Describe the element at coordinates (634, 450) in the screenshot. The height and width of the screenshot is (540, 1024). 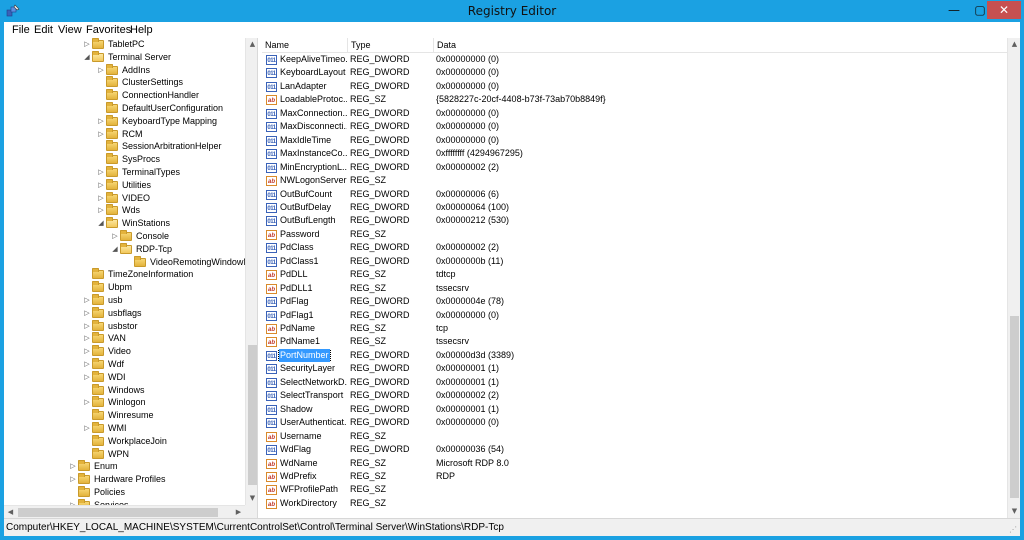
I see `value-row: 011 WdFlag REG_DWORD 0x00000036 (54)` at that location.